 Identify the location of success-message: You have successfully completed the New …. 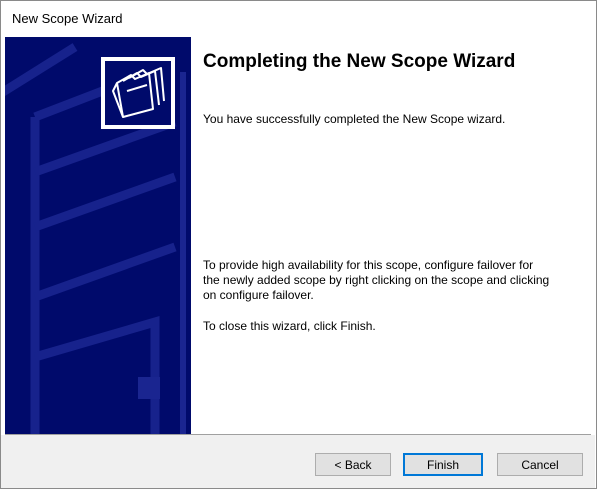
(354, 119).